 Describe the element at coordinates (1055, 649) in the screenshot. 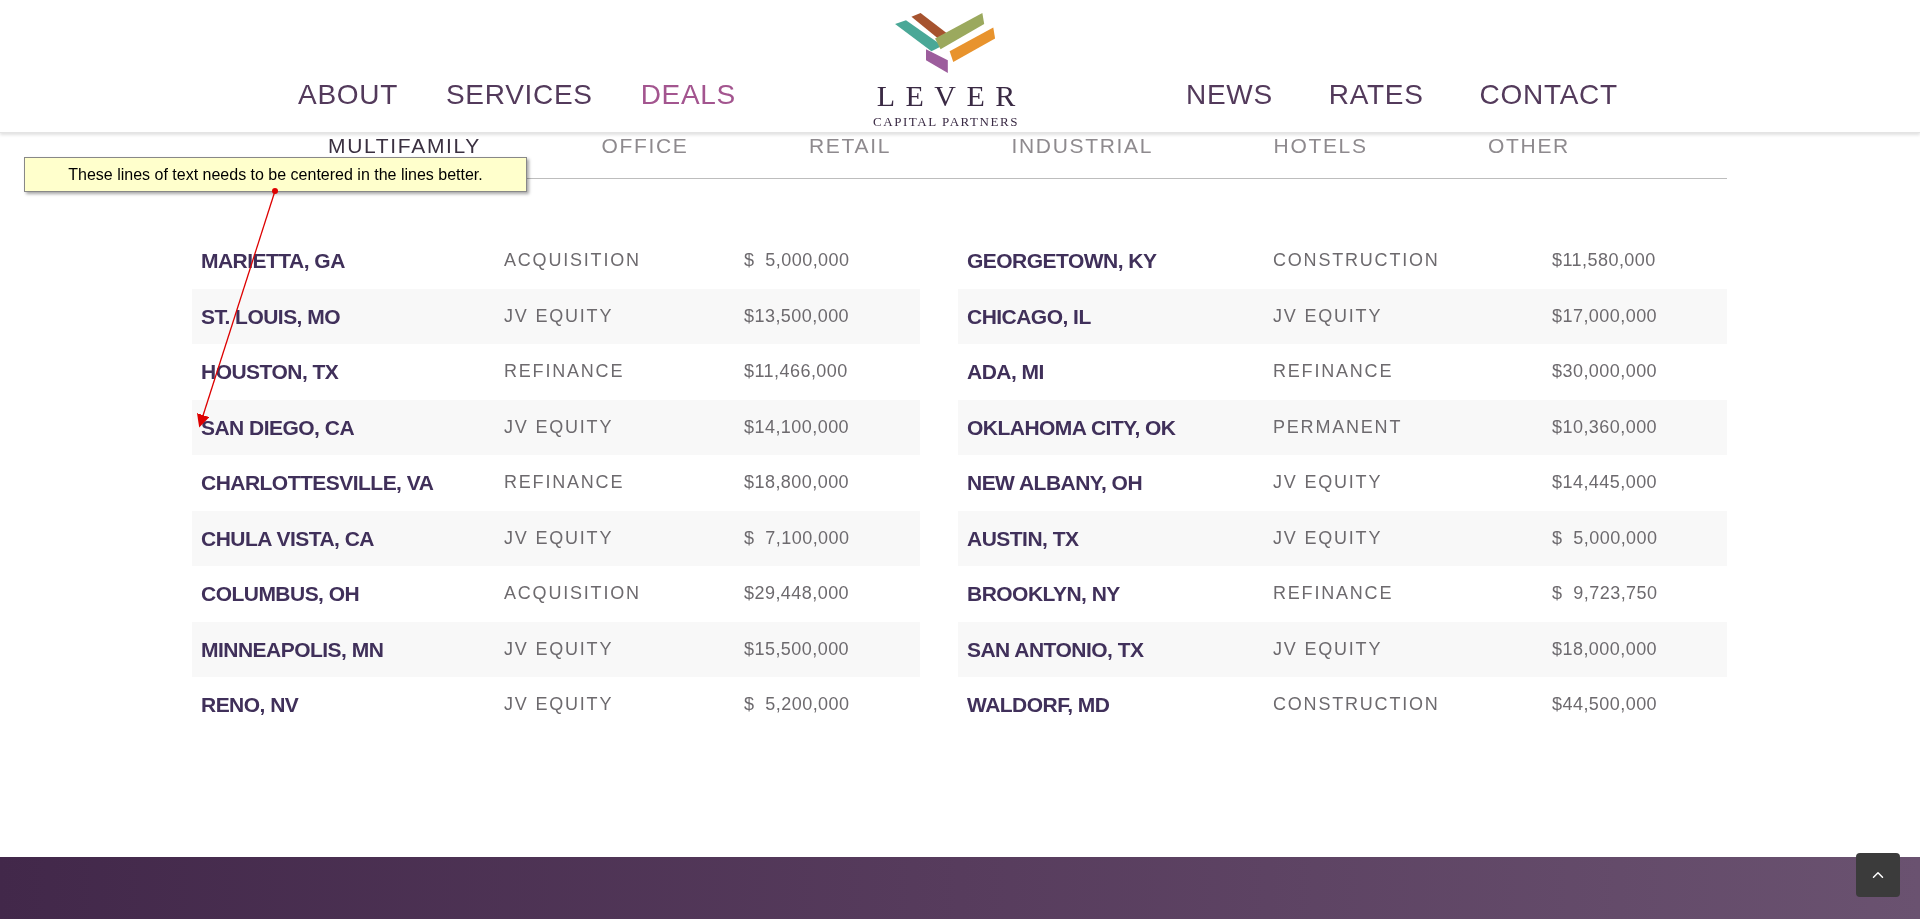

I see `deal-location: SAN ANTONIO, TX` at that location.